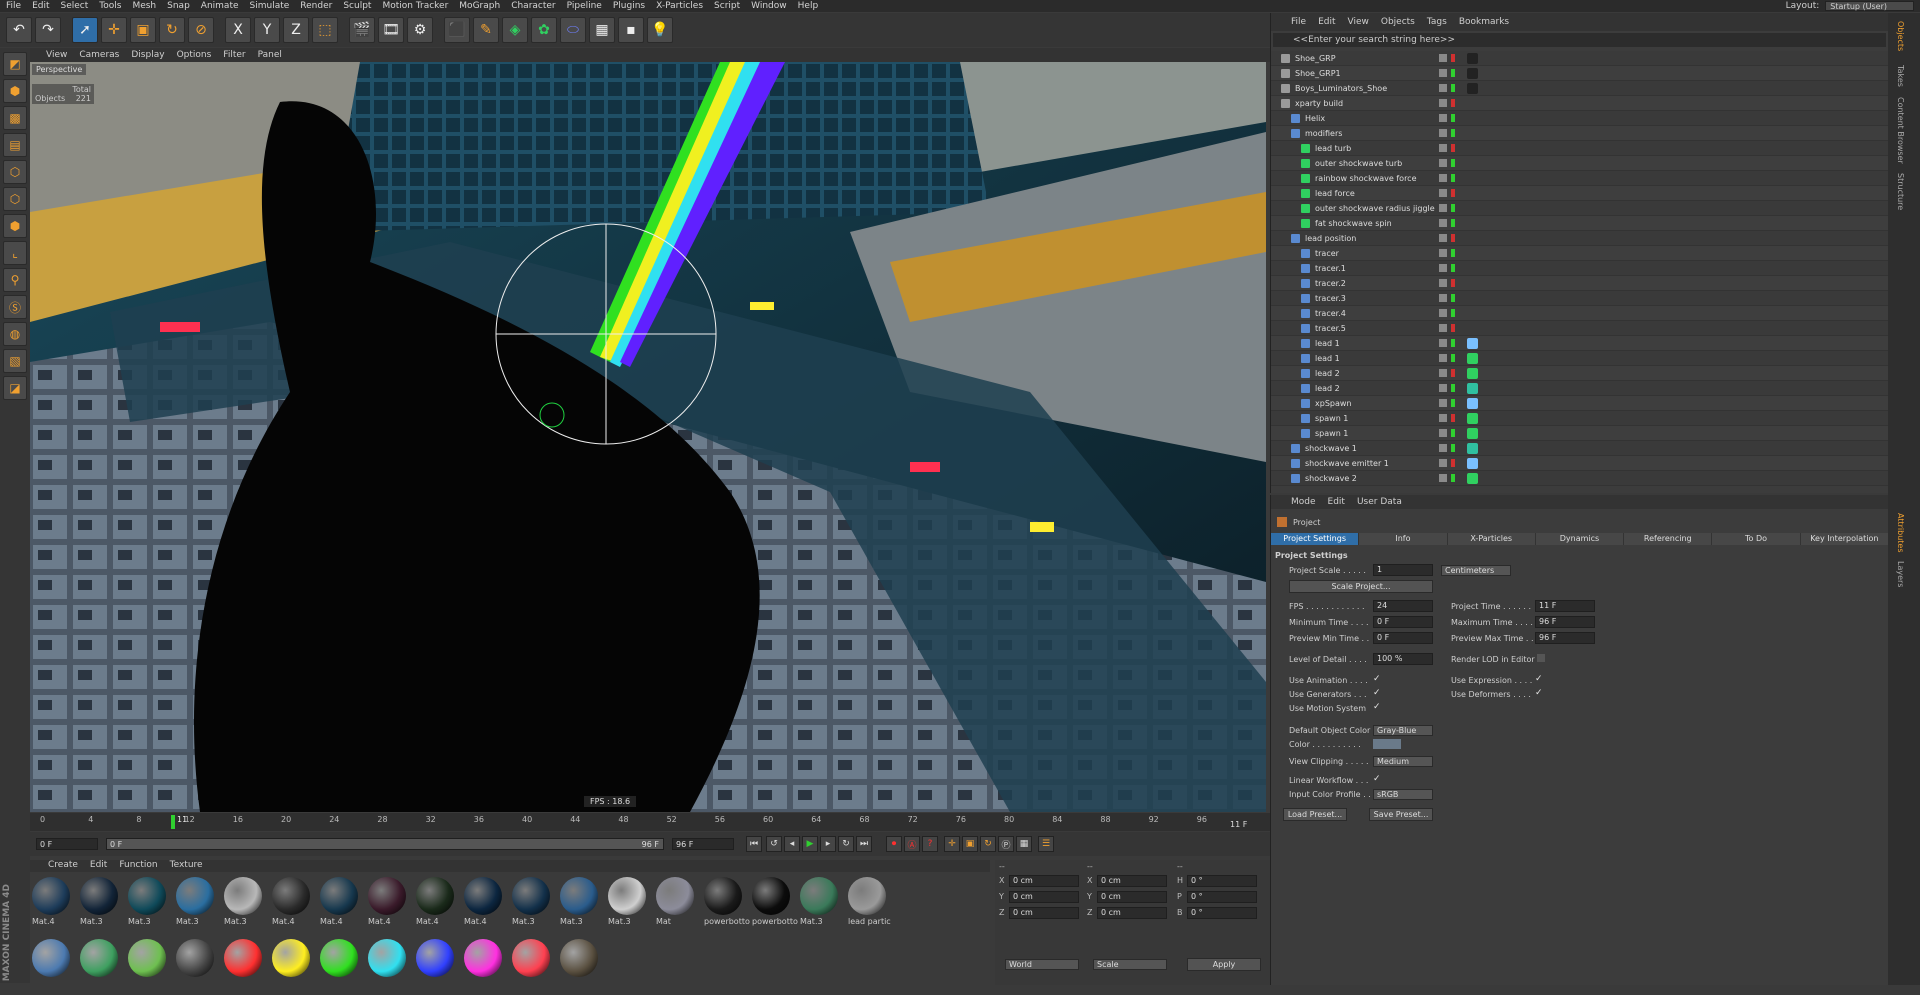 The image size is (1920, 995). What do you see at coordinates (1377, 779) in the screenshot?
I see `linear-workflow-checkbox: ✓` at bounding box center [1377, 779].